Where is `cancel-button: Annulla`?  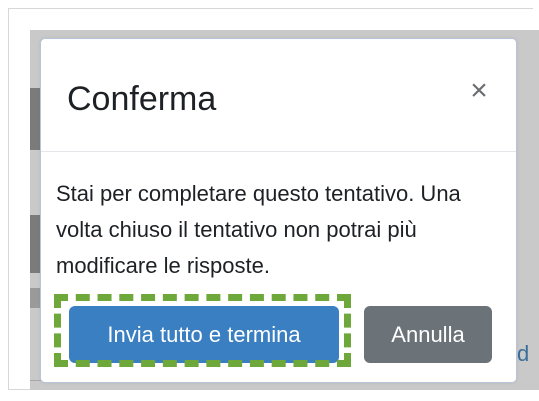 cancel-button: Annulla is located at coordinates (428, 334).